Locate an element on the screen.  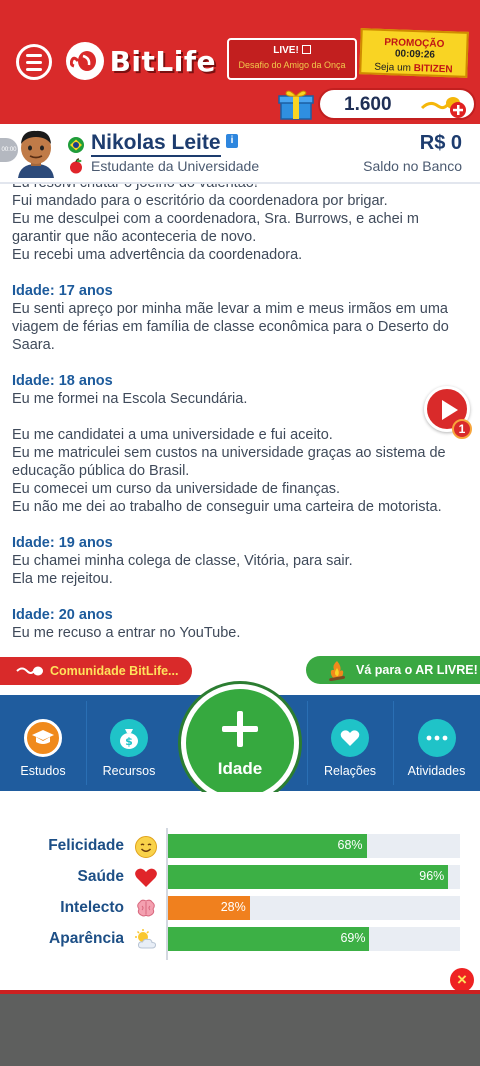
app-name: BitLife is located at coordinates (162, 61).